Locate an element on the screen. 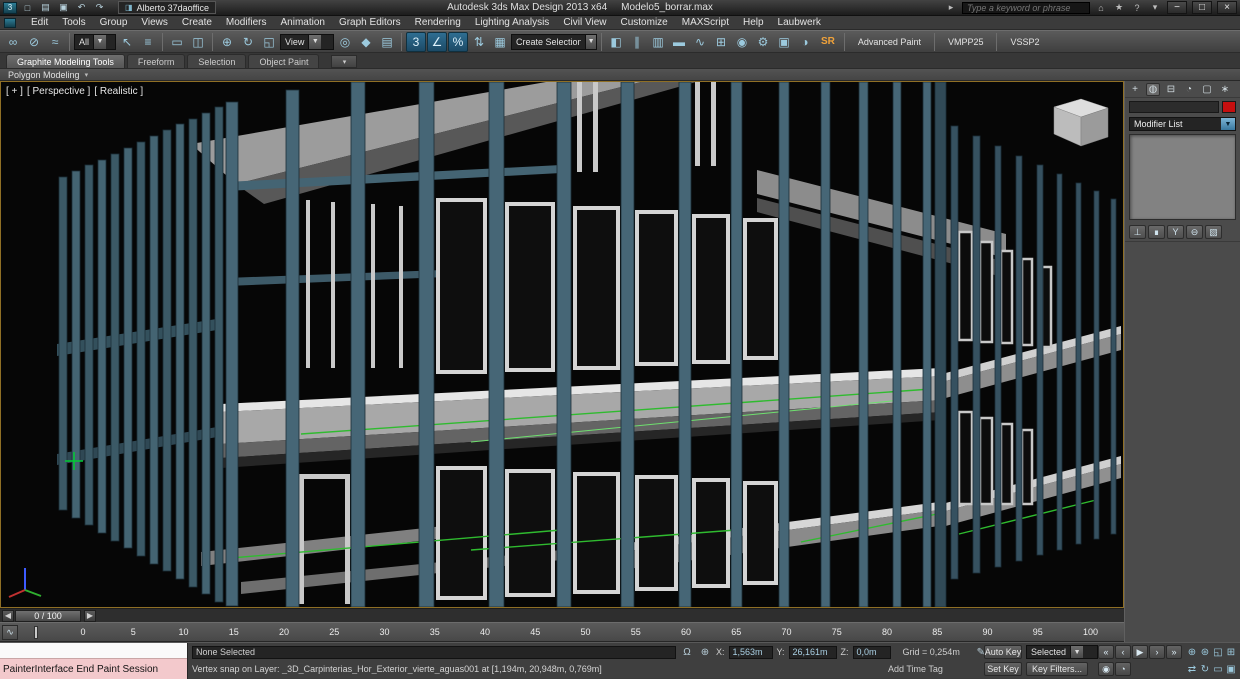 Image resolution: width=1240 pixels, height=679 pixels. utilities-tab-icon: ∗ is located at coordinates (1225, 89).